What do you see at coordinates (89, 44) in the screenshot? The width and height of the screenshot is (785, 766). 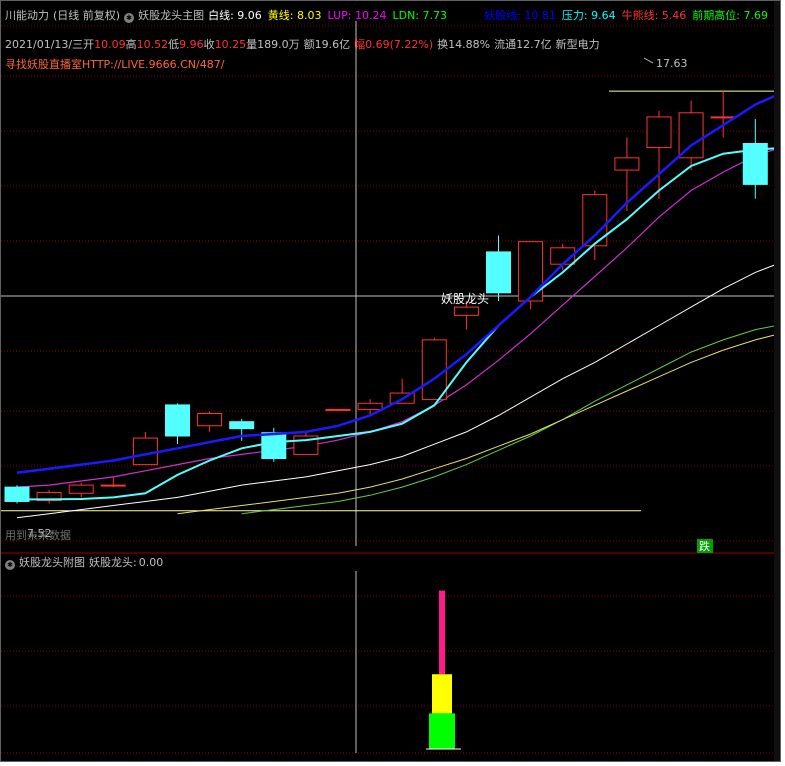 I see `open-label: 开` at bounding box center [89, 44].